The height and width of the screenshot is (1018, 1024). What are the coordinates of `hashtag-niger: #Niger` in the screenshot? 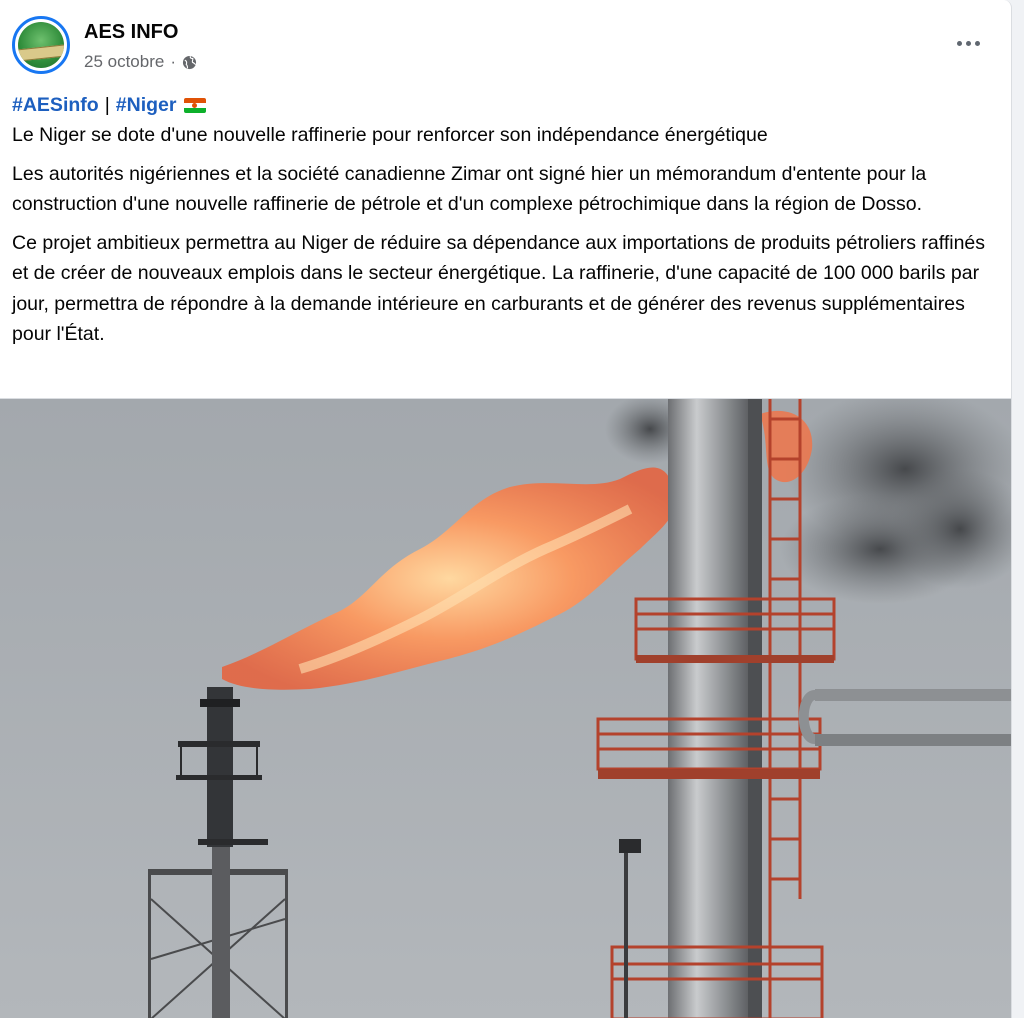 It's located at (146, 105).